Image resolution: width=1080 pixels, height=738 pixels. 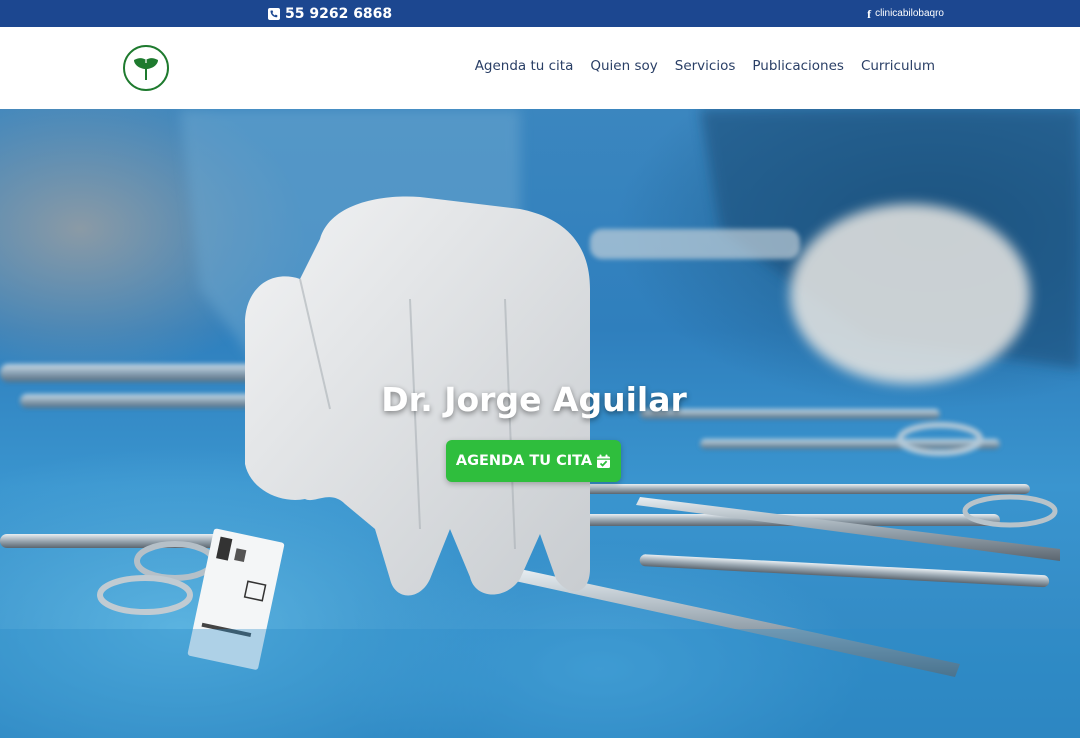 I want to click on agenda-tu-cita-button: AGENDA TU CITA, so click(x=533, y=461).